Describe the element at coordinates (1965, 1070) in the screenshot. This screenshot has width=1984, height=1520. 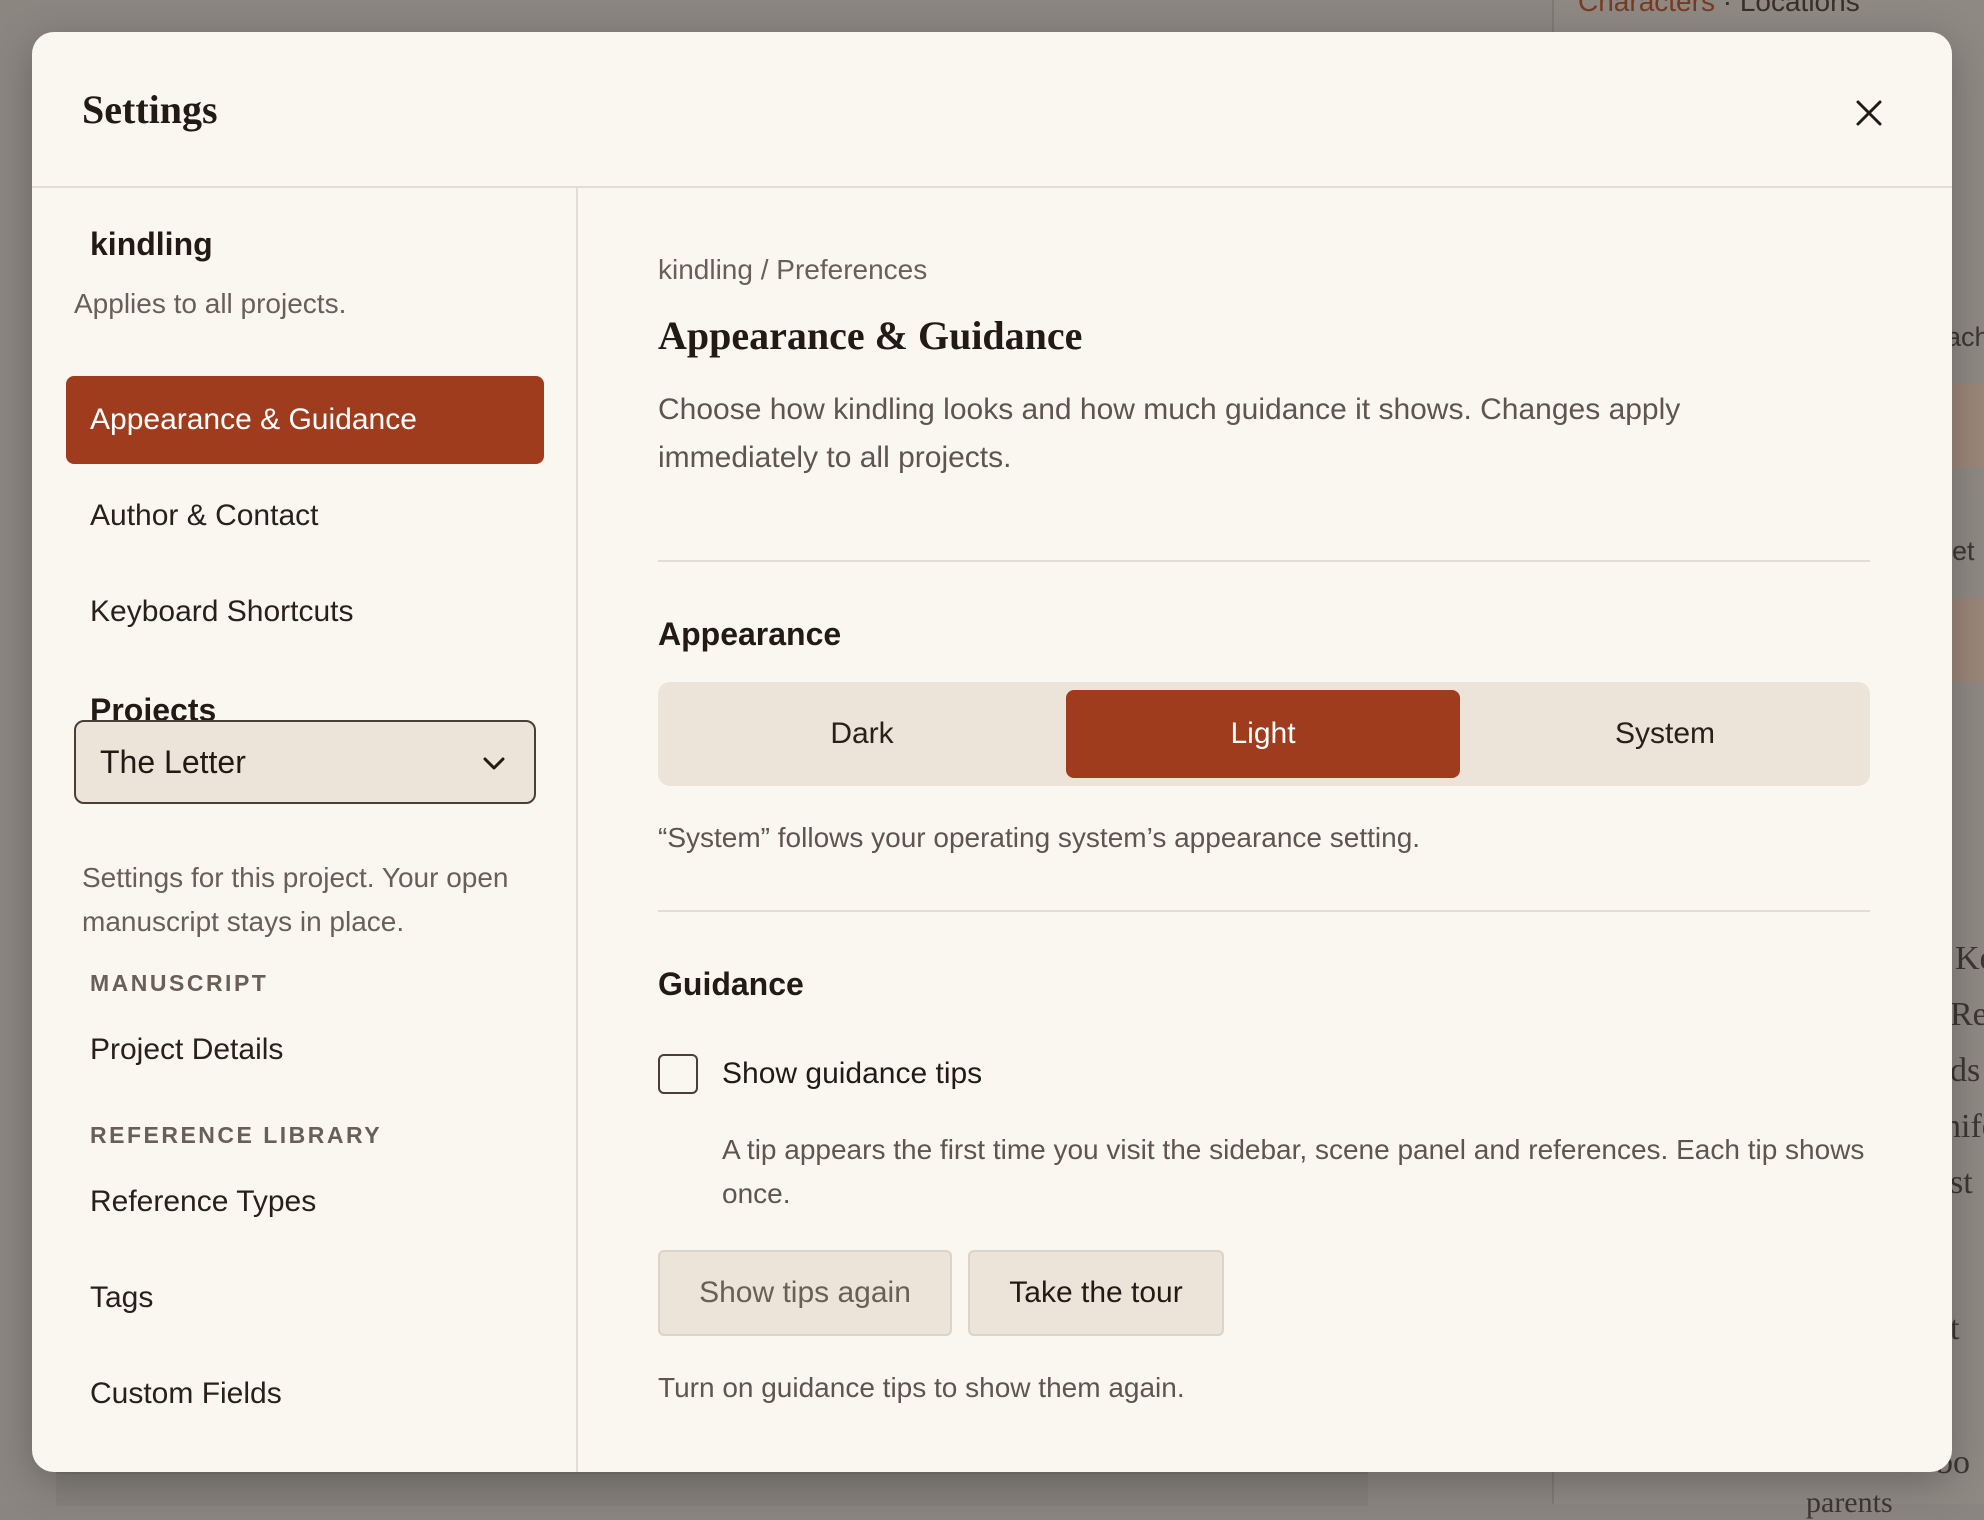
I see `background-text-fragment: ds` at that location.